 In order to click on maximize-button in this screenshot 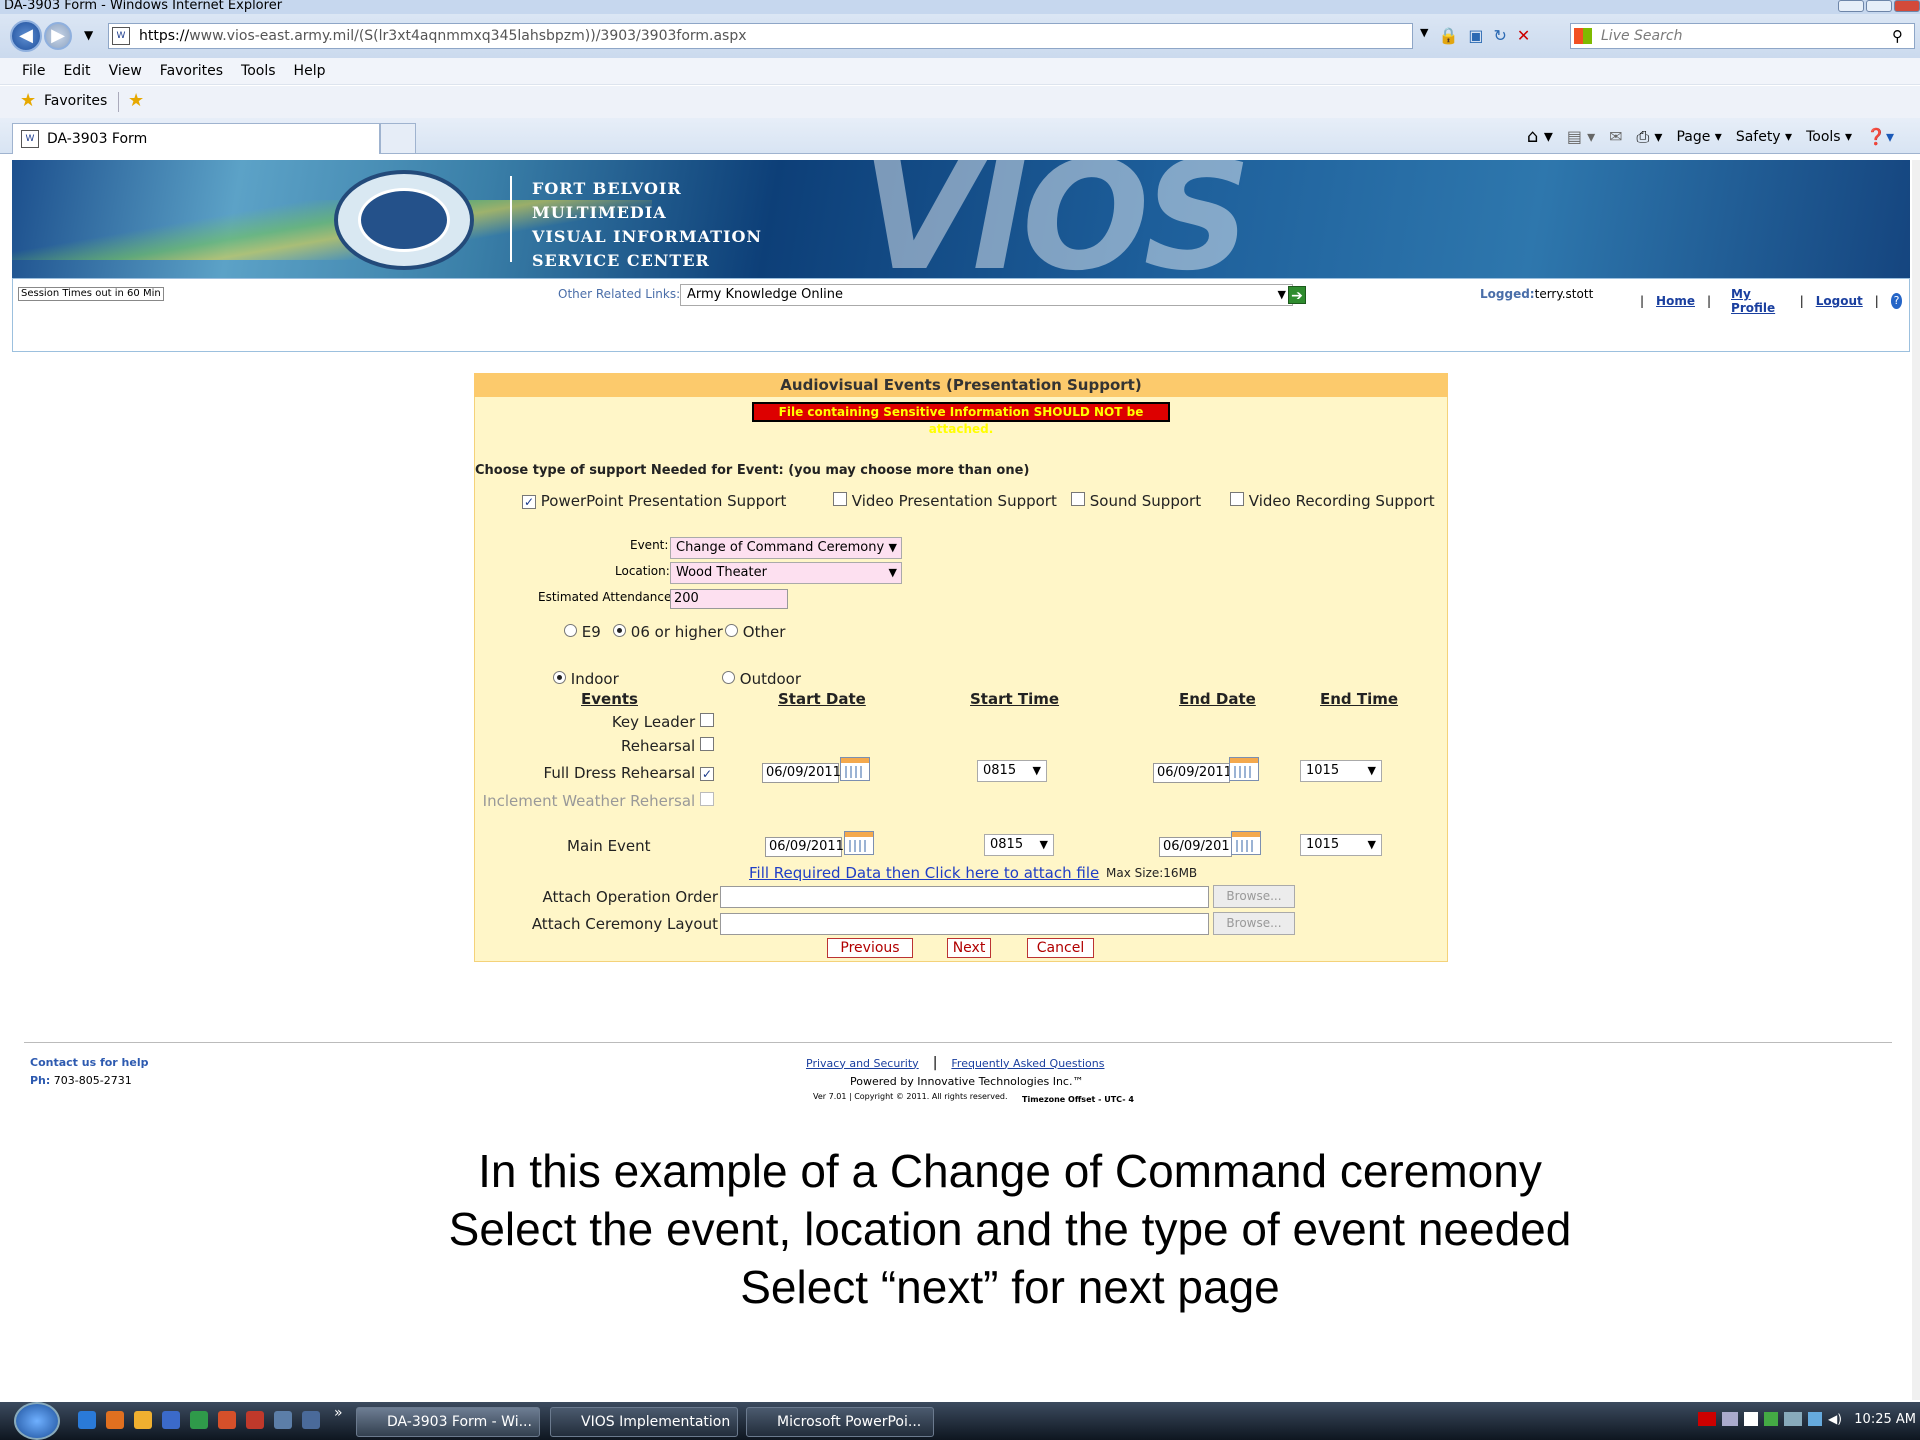, I will do `click(1879, 6)`.